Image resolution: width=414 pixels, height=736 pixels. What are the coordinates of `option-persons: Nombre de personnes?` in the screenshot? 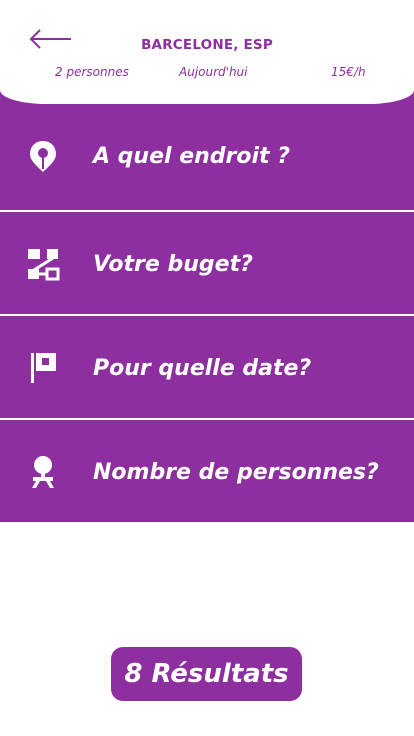 It's located at (207, 472).